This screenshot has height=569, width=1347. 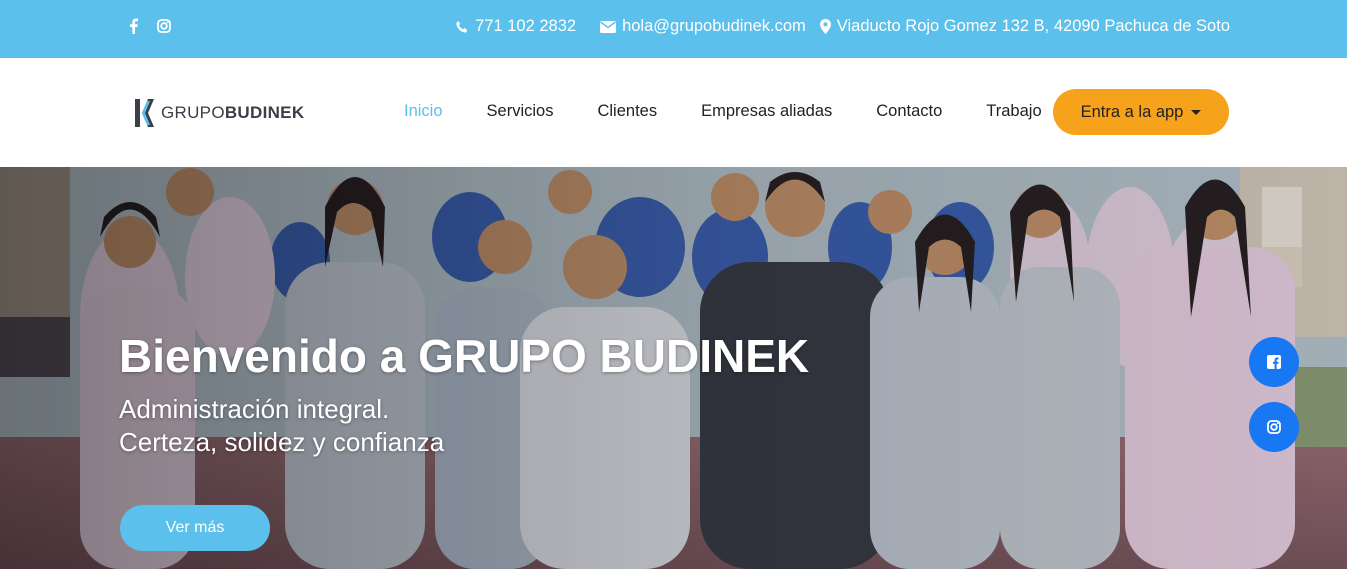 What do you see at coordinates (282, 442) in the screenshot?
I see `hero-subtitle-line-2: Certeza, solidez y confianza` at bounding box center [282, 442].